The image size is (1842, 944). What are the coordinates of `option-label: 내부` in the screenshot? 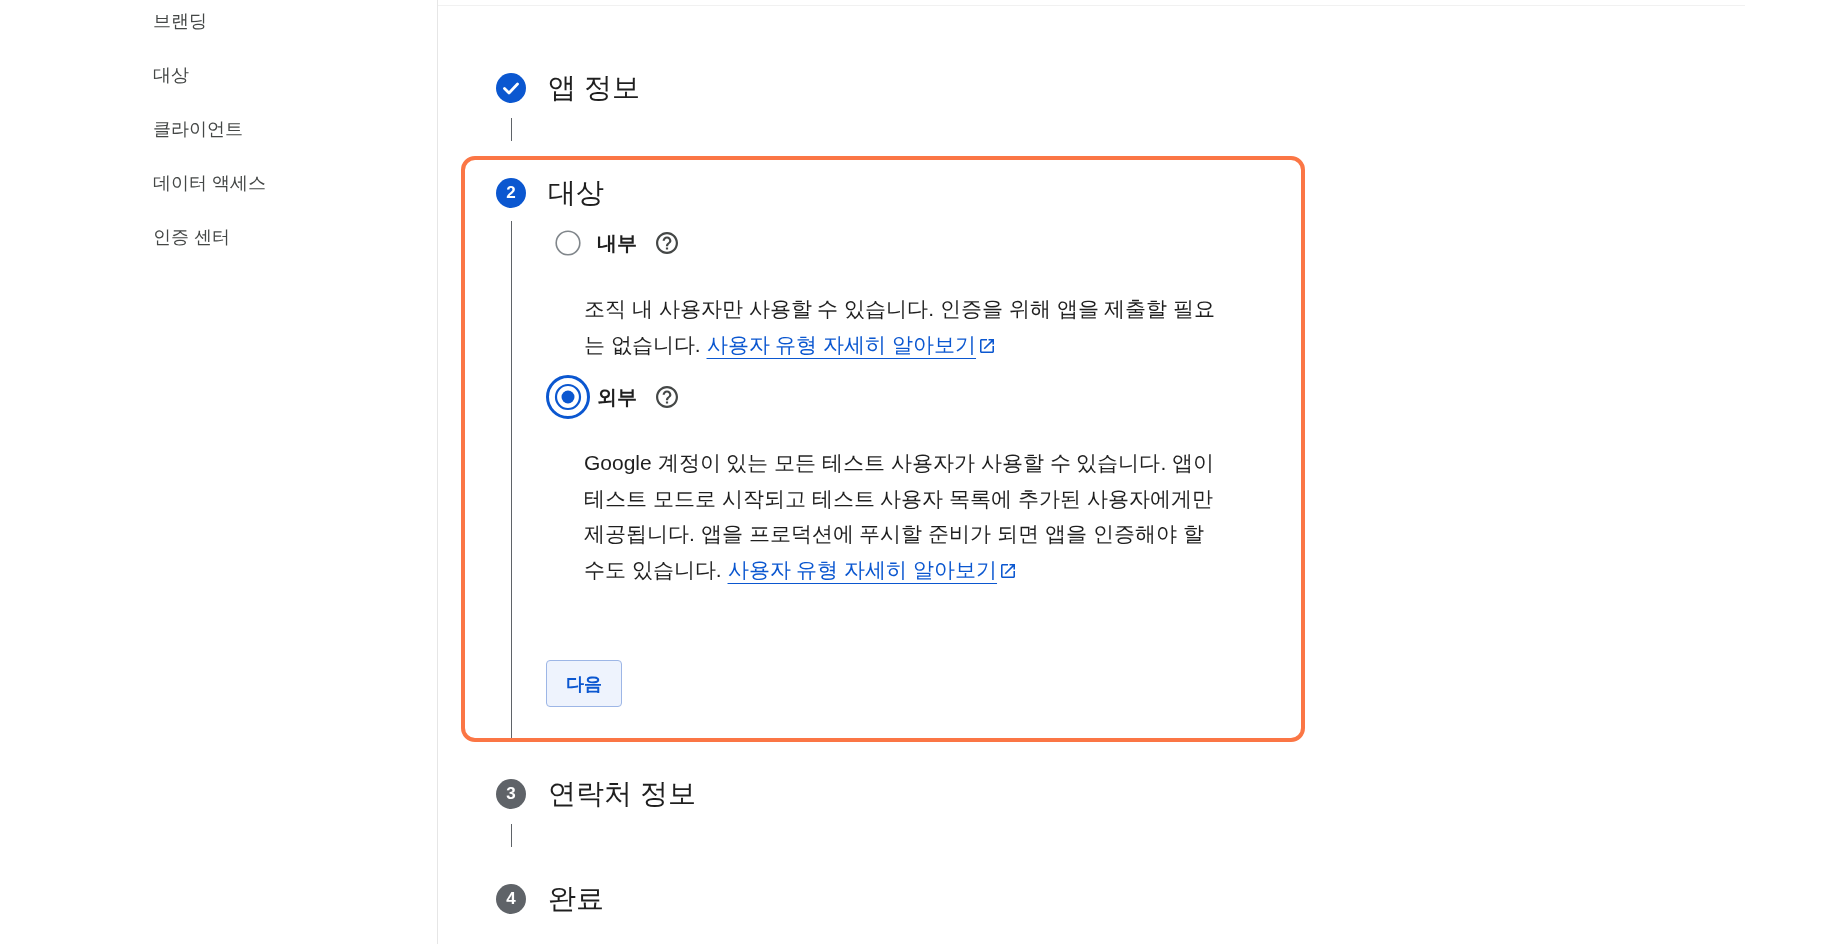 It's located at (617, 243).